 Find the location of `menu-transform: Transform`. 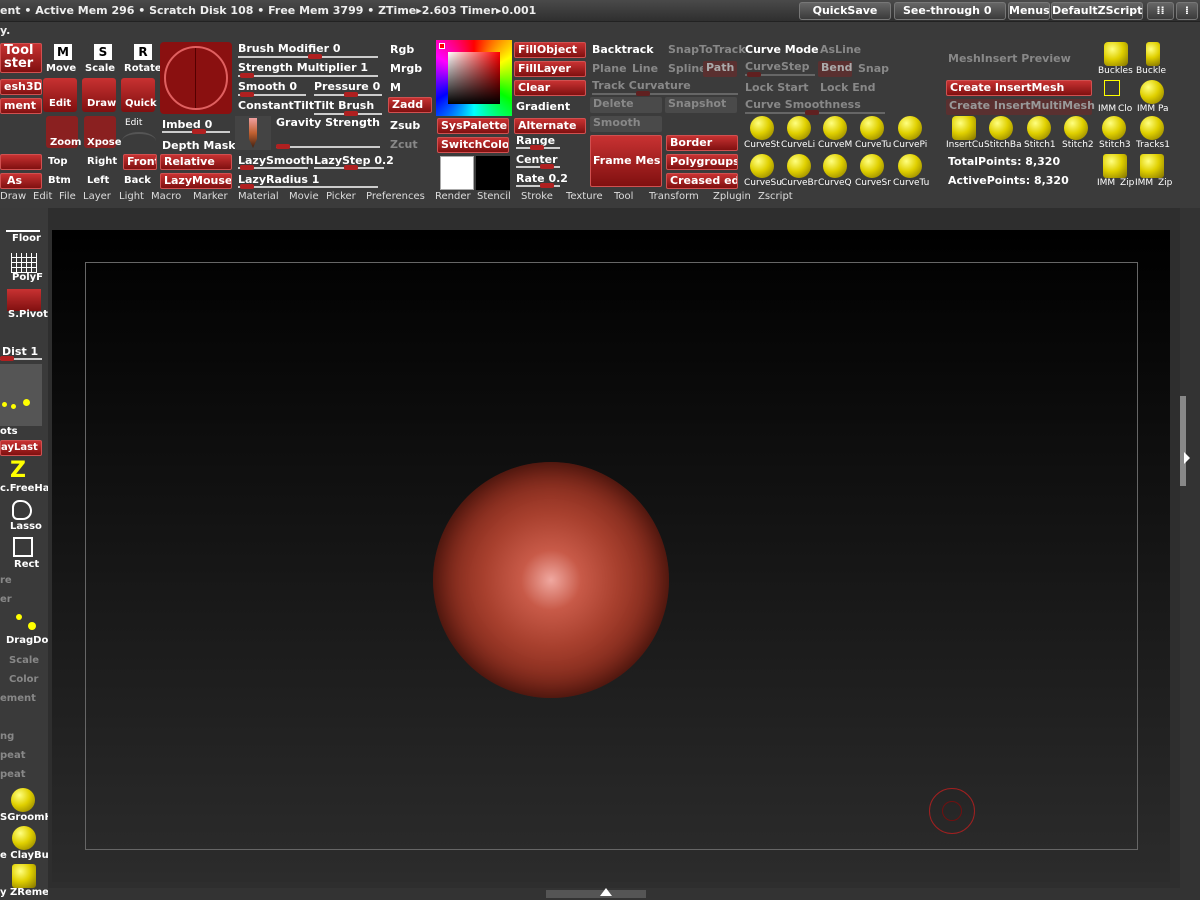

menu-transform: Transform is located at coordinates (674, 196).